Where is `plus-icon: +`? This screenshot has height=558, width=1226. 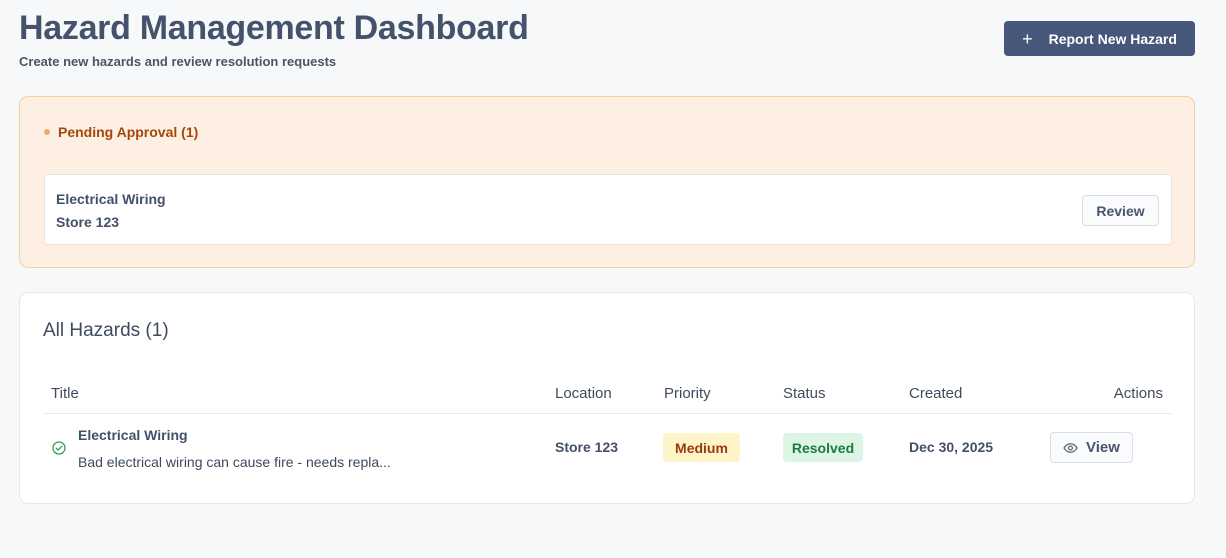 plus-icon: + is located at coordinates (1027, 38).